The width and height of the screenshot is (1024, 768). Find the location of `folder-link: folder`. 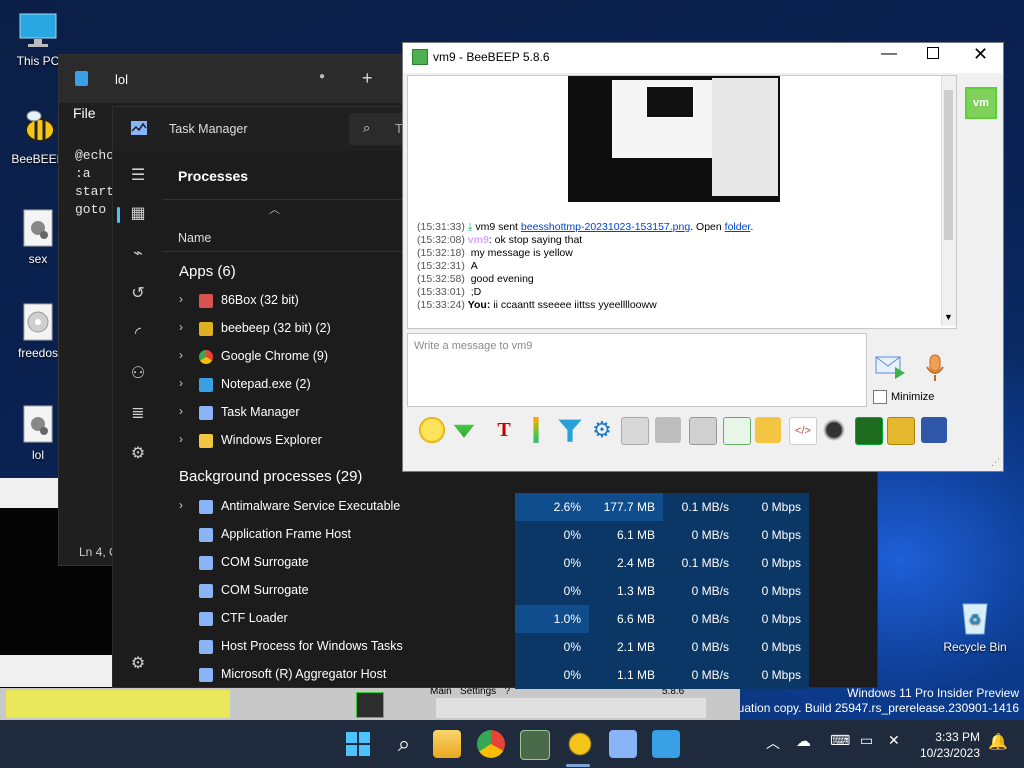

folder-link: folder is located at coordinates (738, 227).